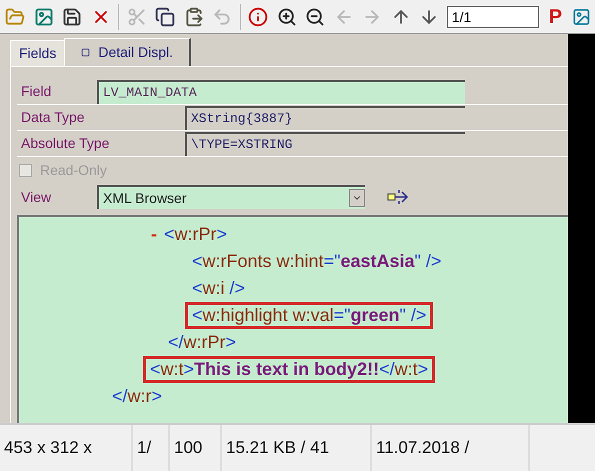  What do you see at coordinates (53, 117) in the screenshot?
I see `data-type-label: Data Type` at bounding box center [53, 117].